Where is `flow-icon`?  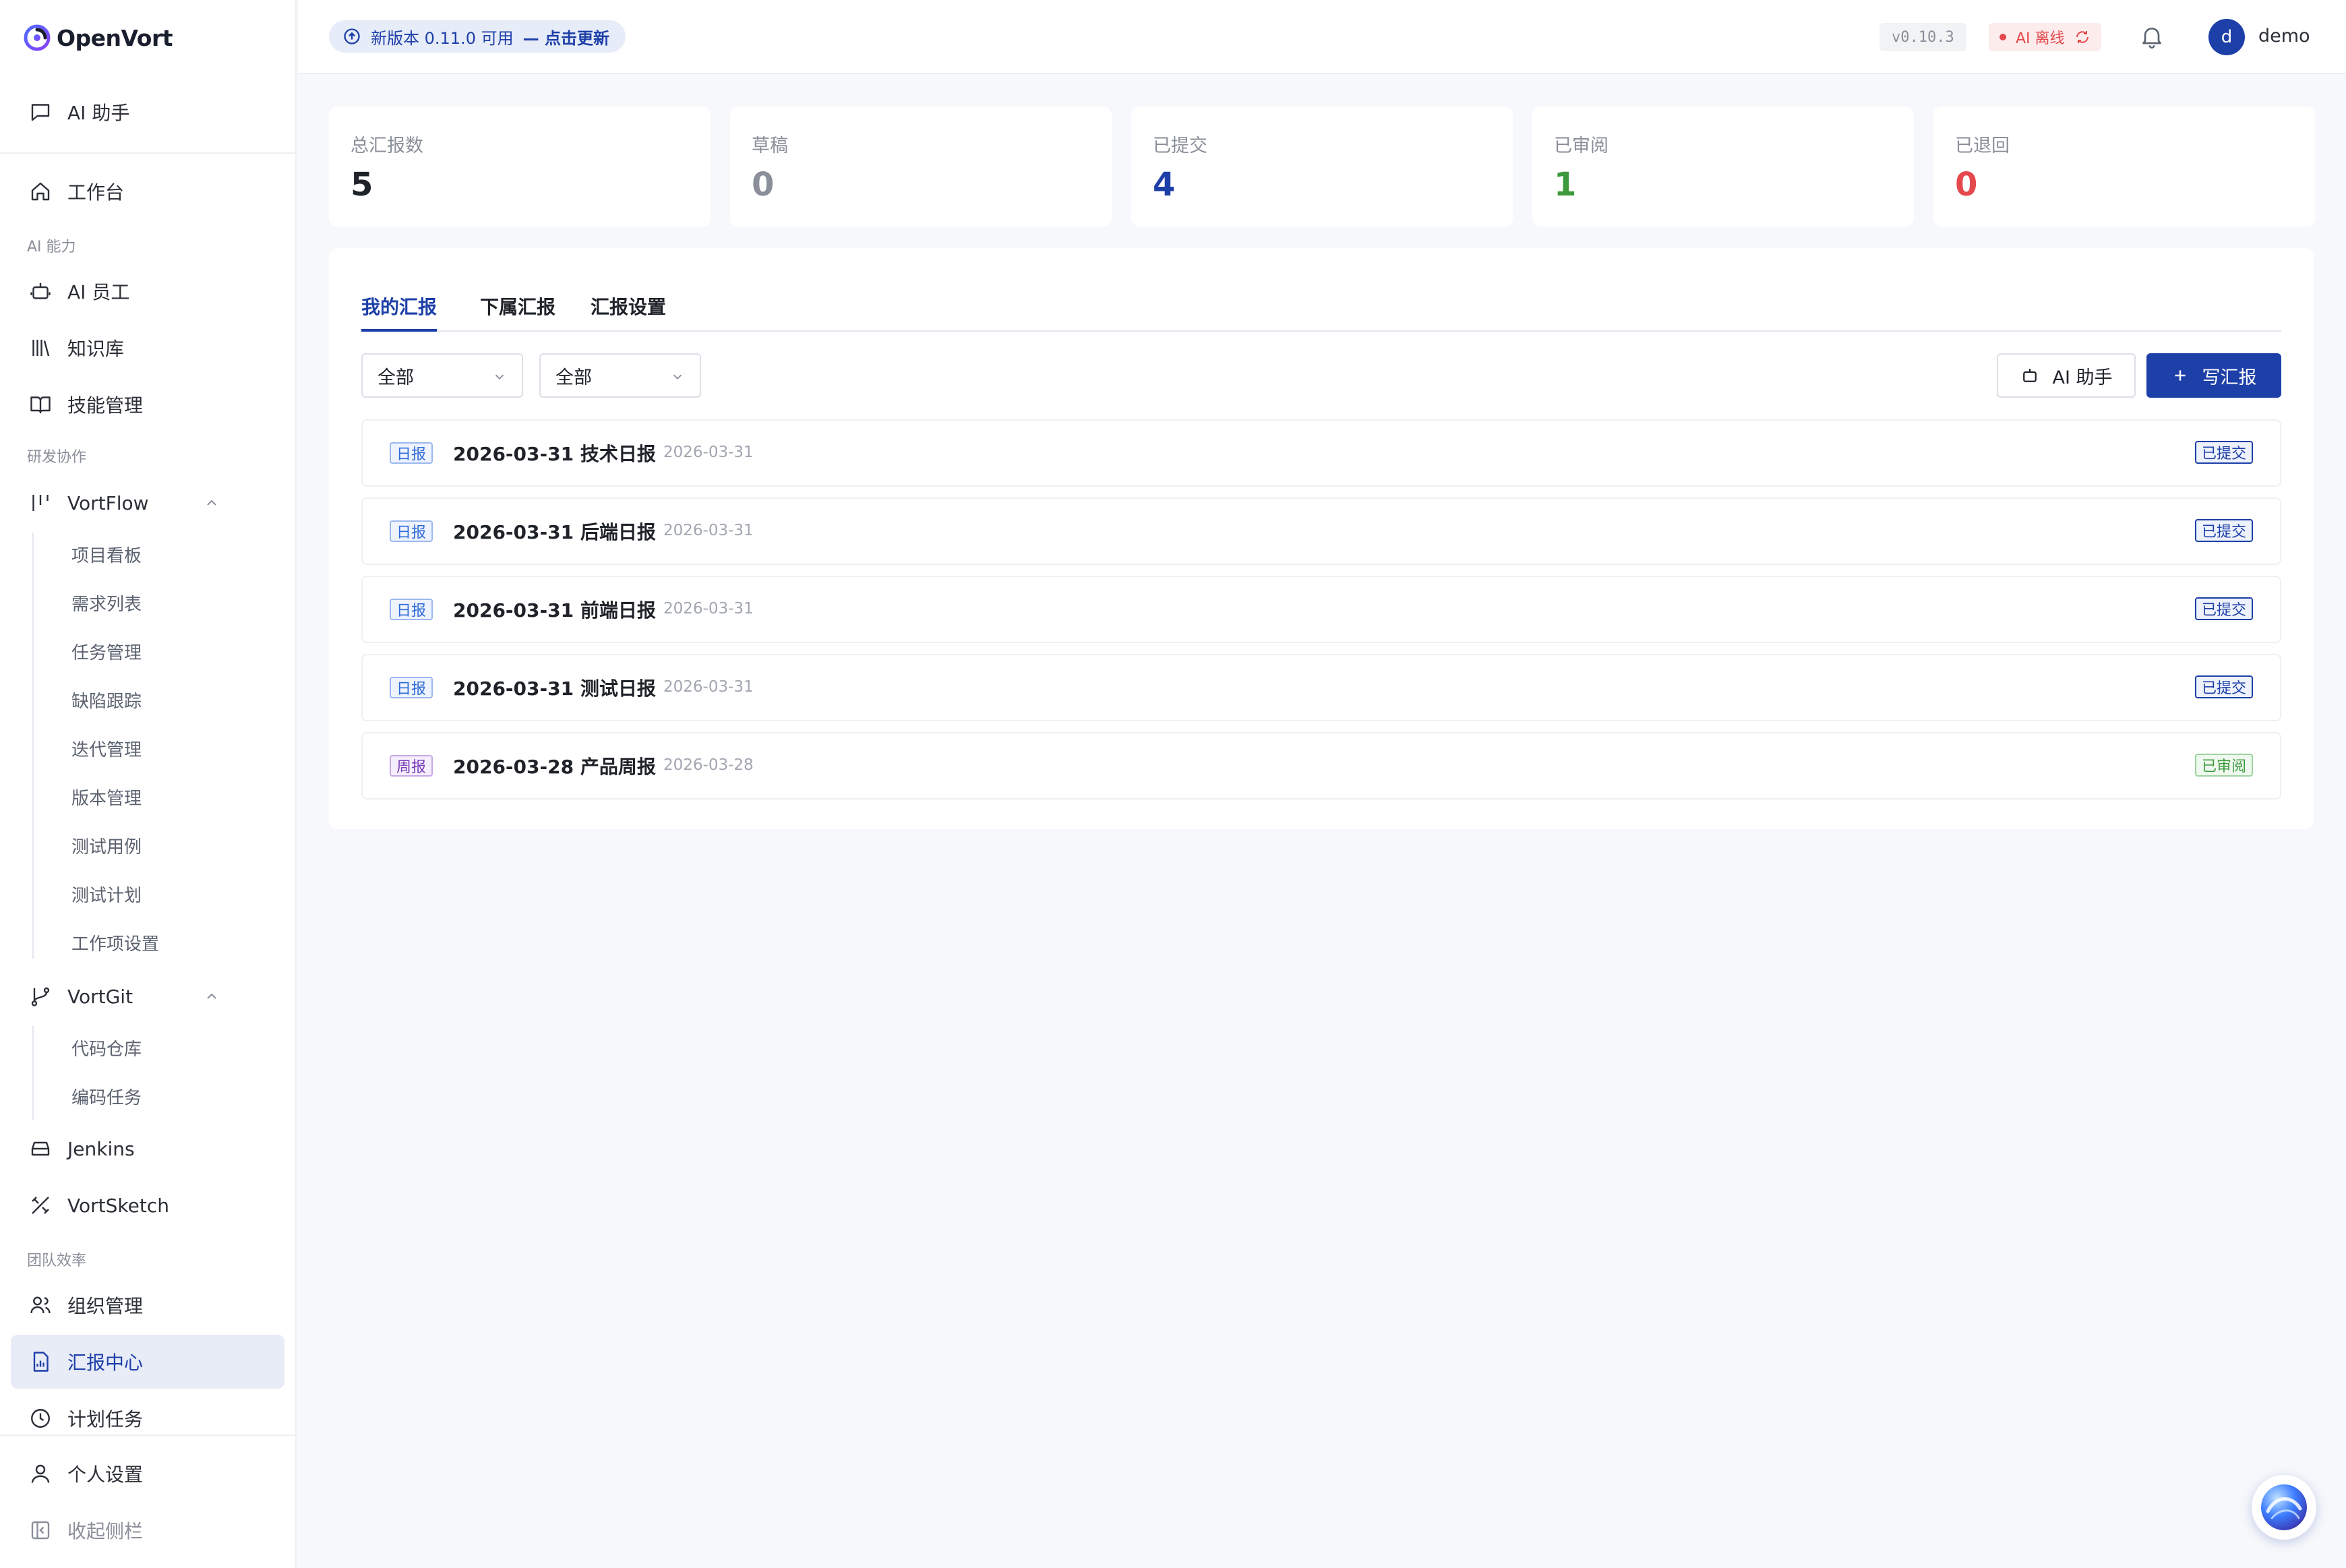
flow-icon is located at coordinates (40, 502).